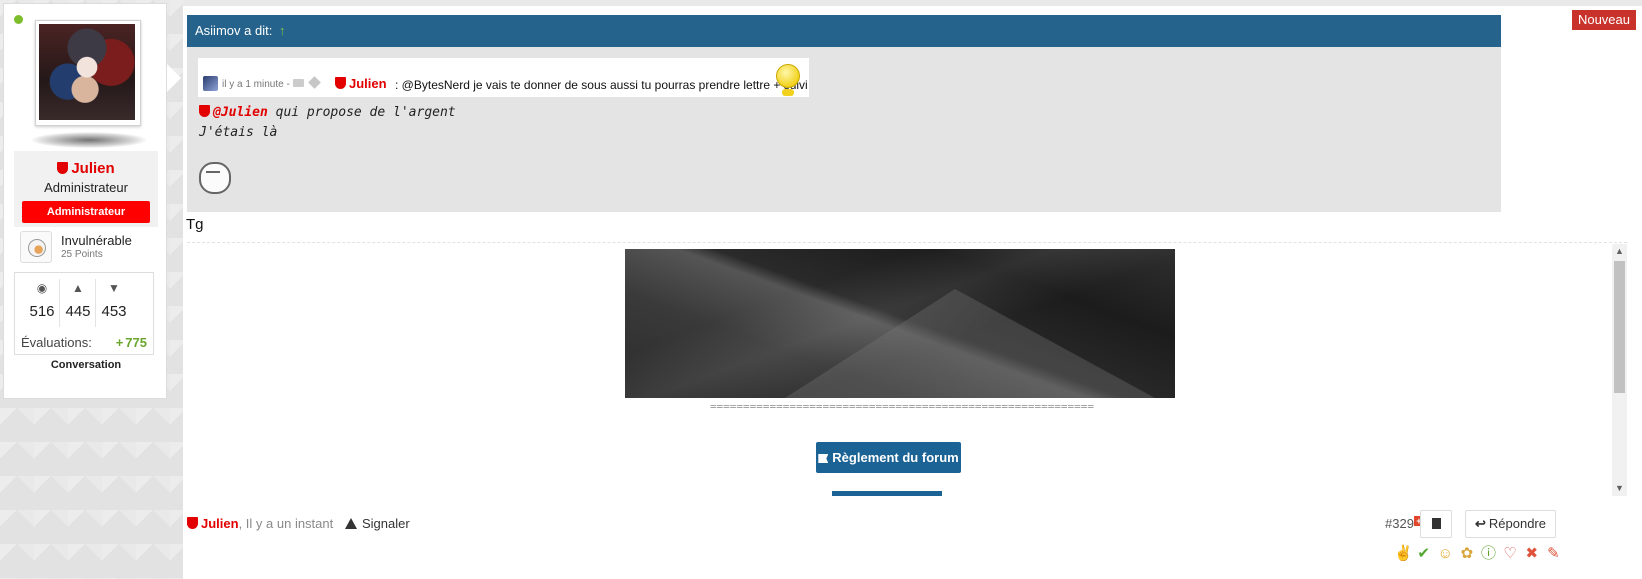  What do you see at coordinates (907, 242) in the screenshot?
I see `signature-divider` at bounding box center [907, 242].